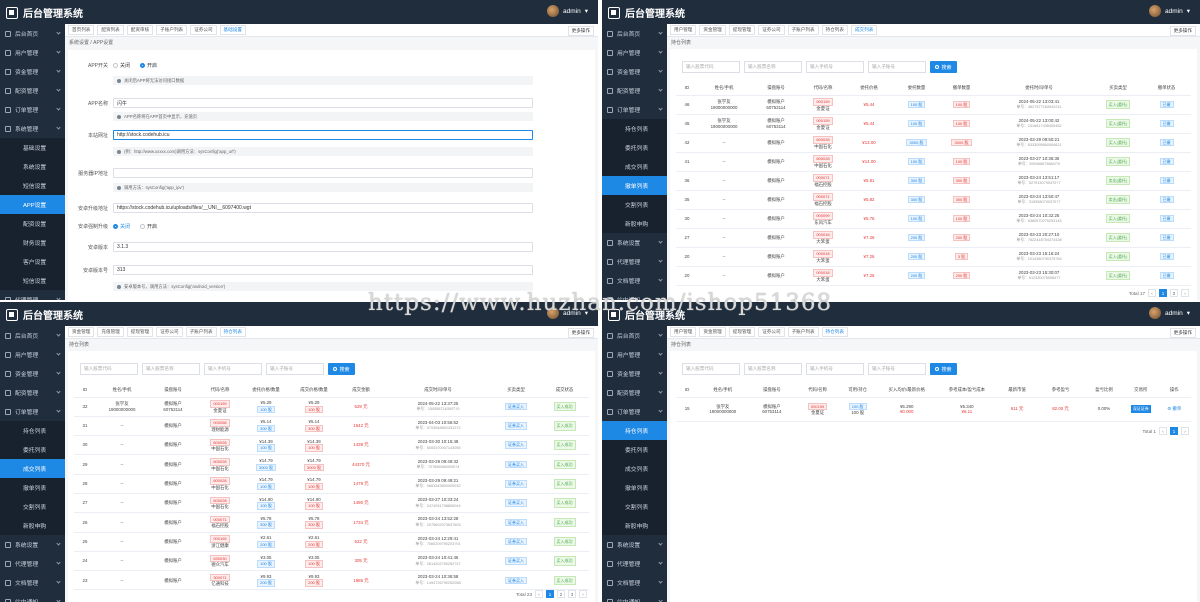  What do you see at coordinates (81, 30) in the screenshot?
I see `tab: 首页列表` at bounding box center [81, 30].